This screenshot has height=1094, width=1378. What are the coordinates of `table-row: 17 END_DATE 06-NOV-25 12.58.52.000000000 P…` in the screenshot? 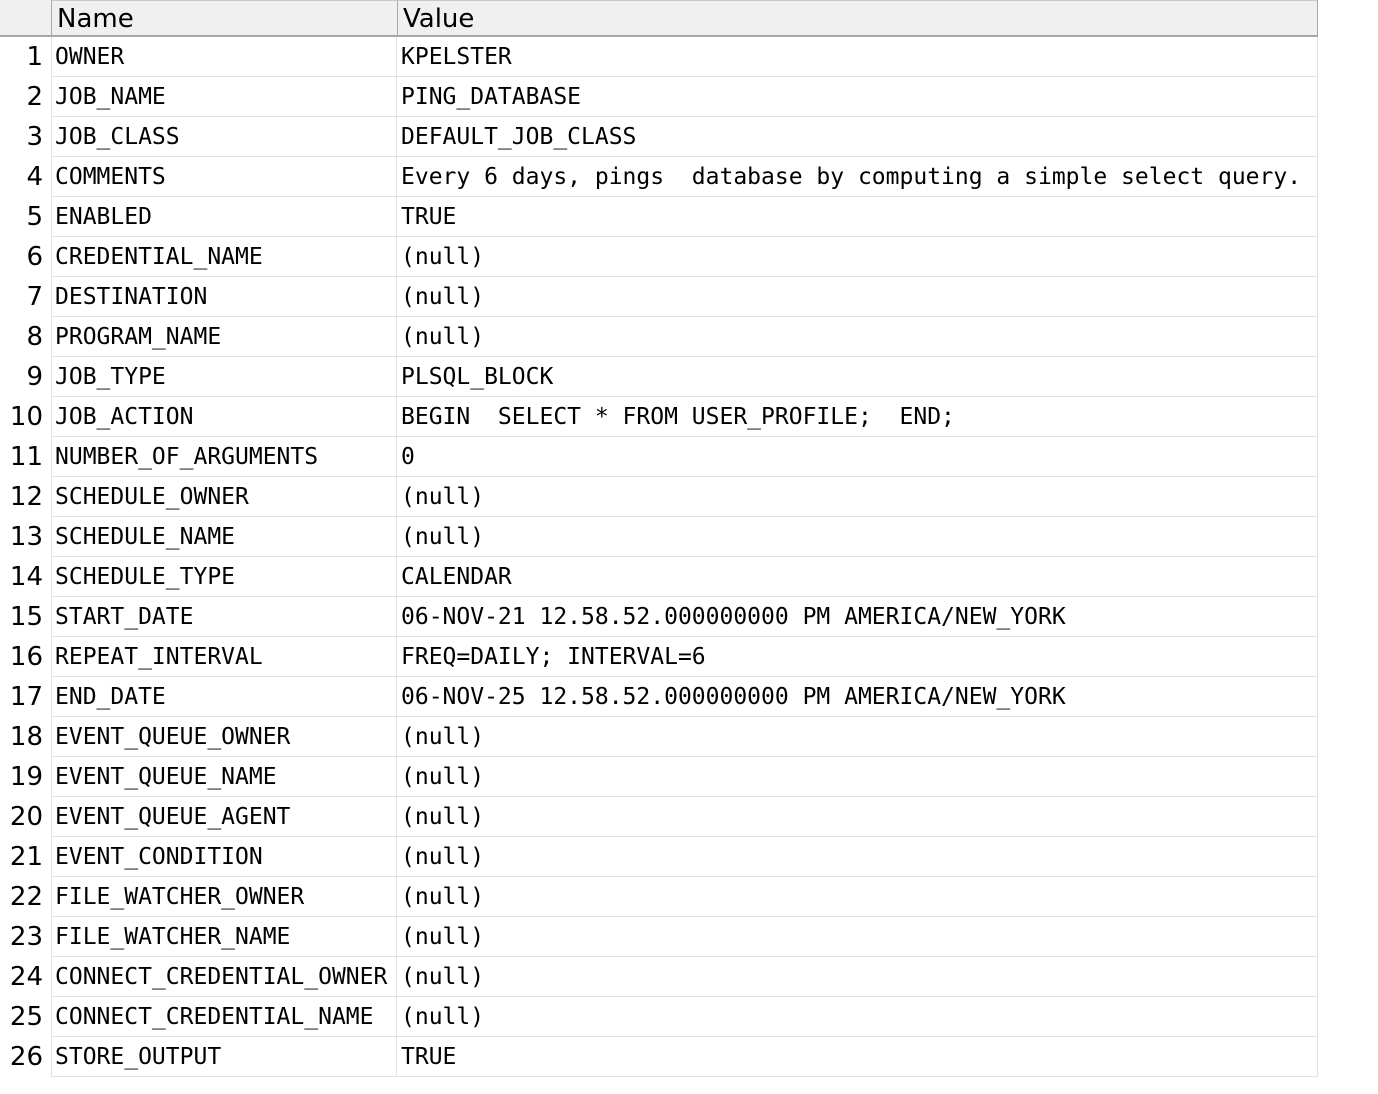 It's located at (659, 697).